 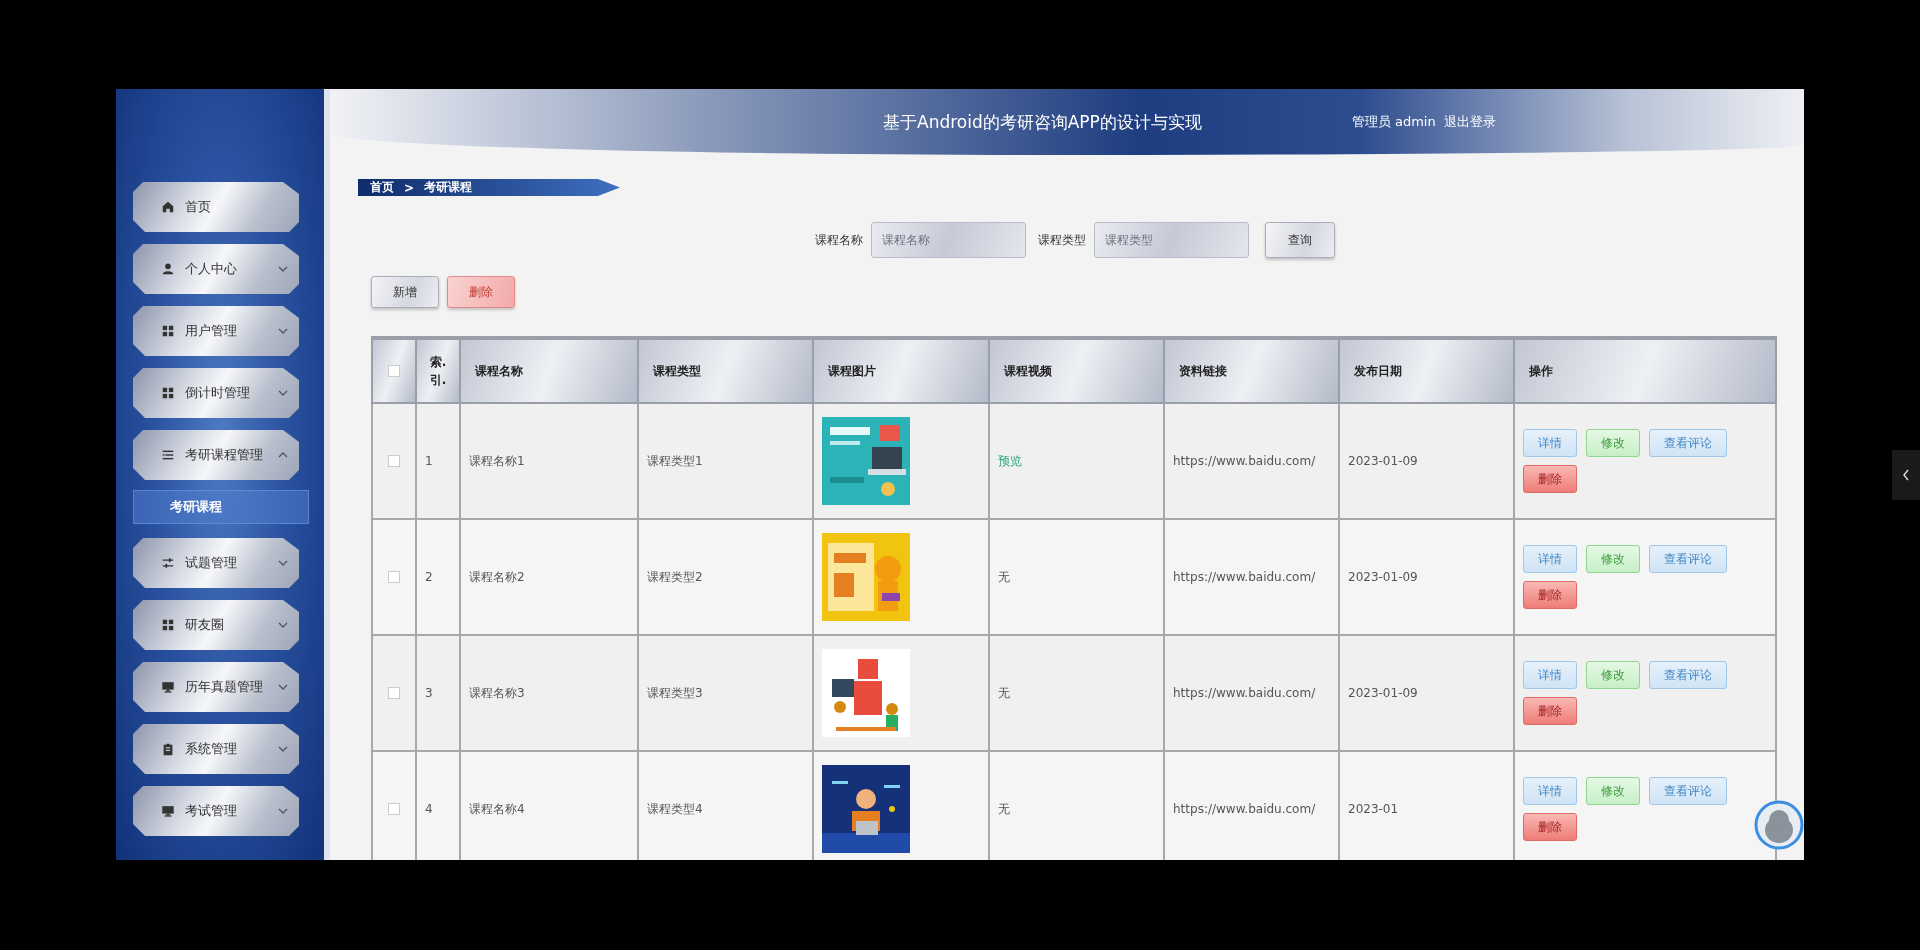 I want to click on table-cell: 课程类型2, so click(x=725, y=577).